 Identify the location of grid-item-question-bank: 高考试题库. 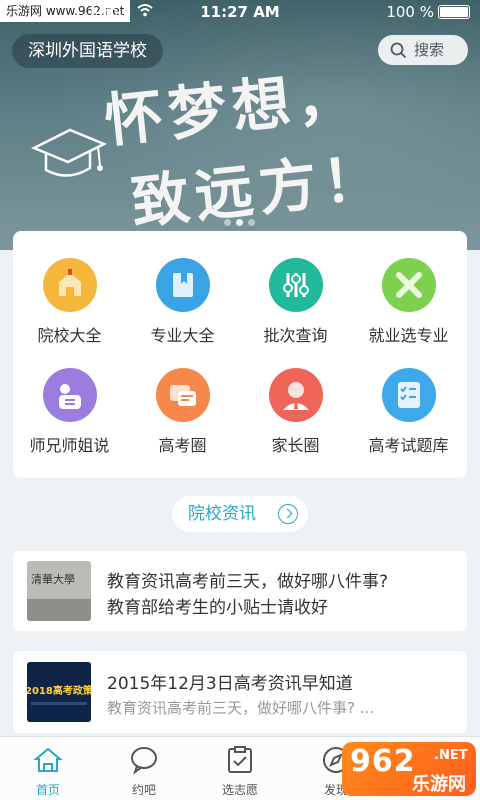
(408, 398).